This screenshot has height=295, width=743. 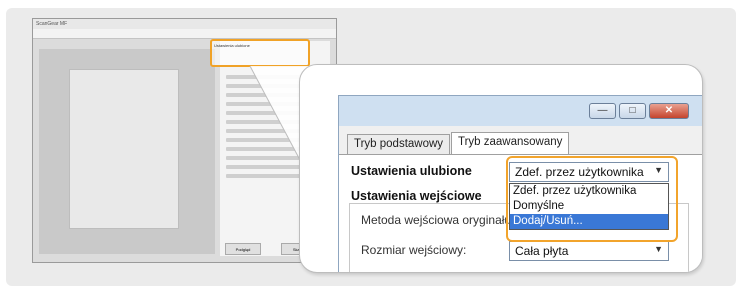 What do you see at coordinates (411, 171) in the screenshot?
I see `favorite-settings-label: Ustawienia ulubione` at bounding box center [411, 171].